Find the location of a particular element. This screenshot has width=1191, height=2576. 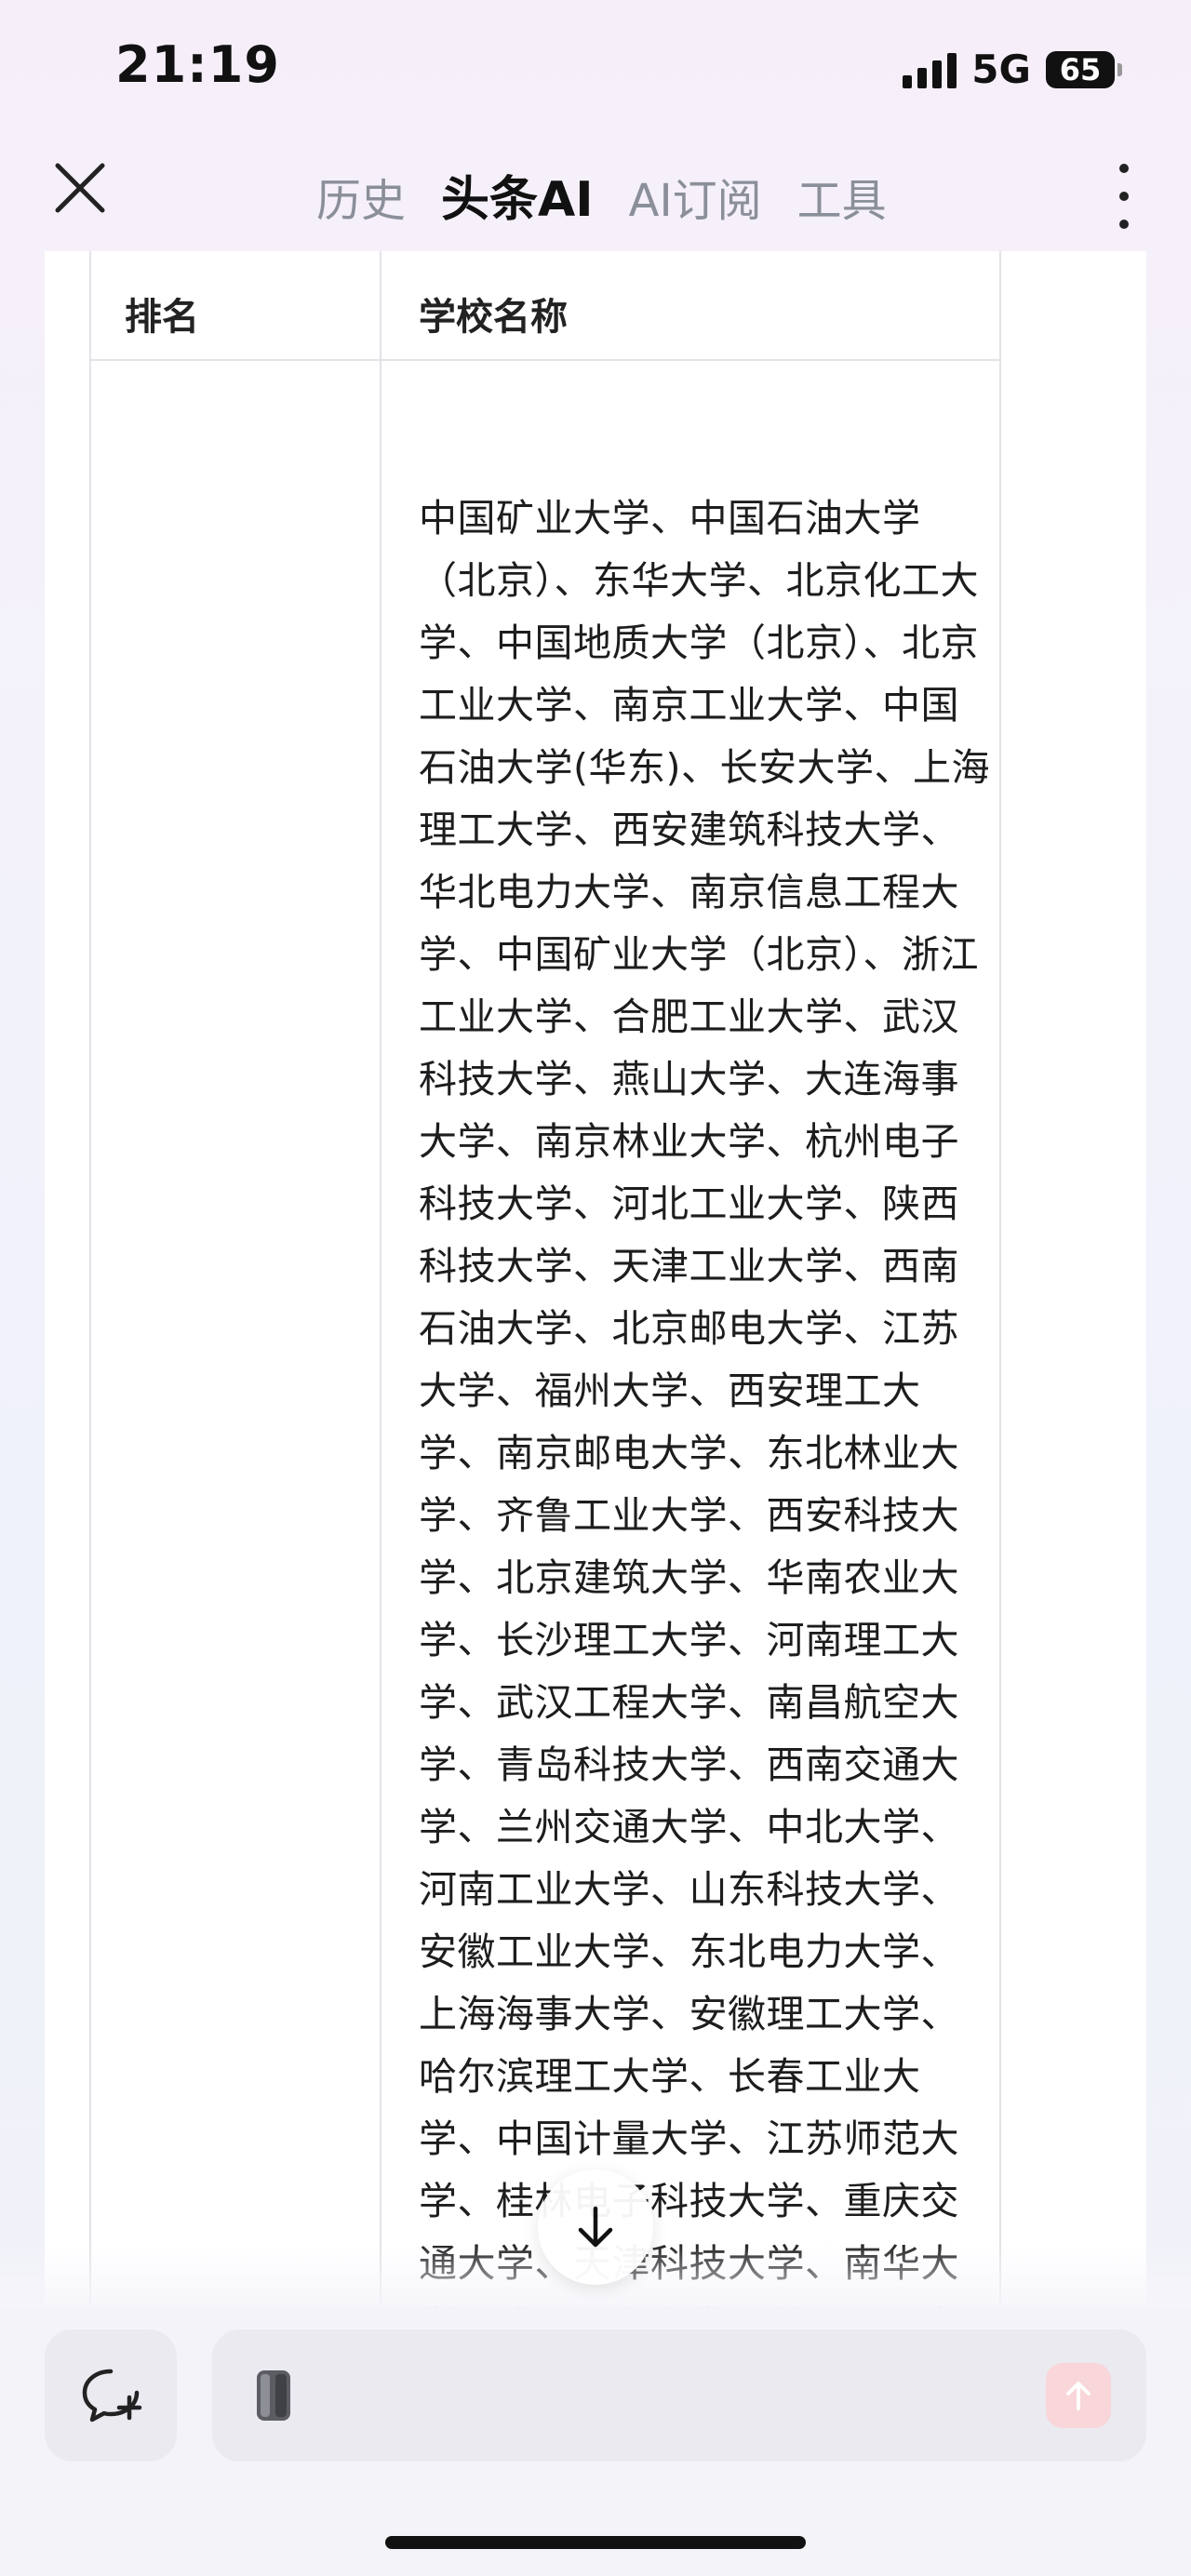

new-chat-button is located at coordinates (111, 2395).